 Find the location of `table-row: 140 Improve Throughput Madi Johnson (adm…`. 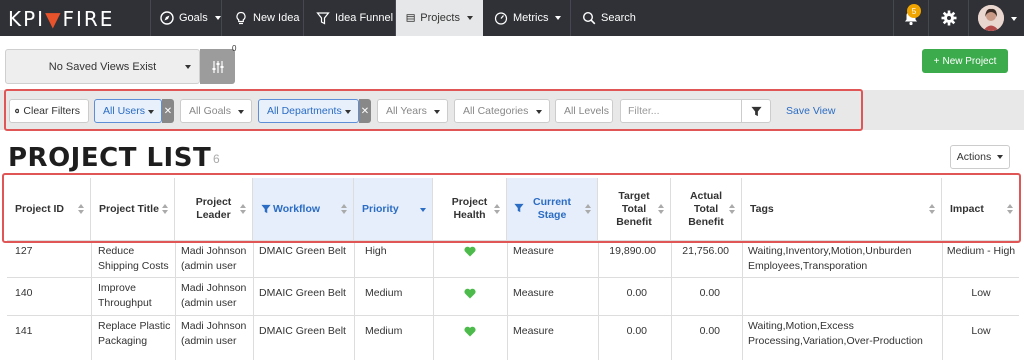

table-row: 140 Improve Throughput Madi Johnson (adm… is located at coordinates (513, 296).